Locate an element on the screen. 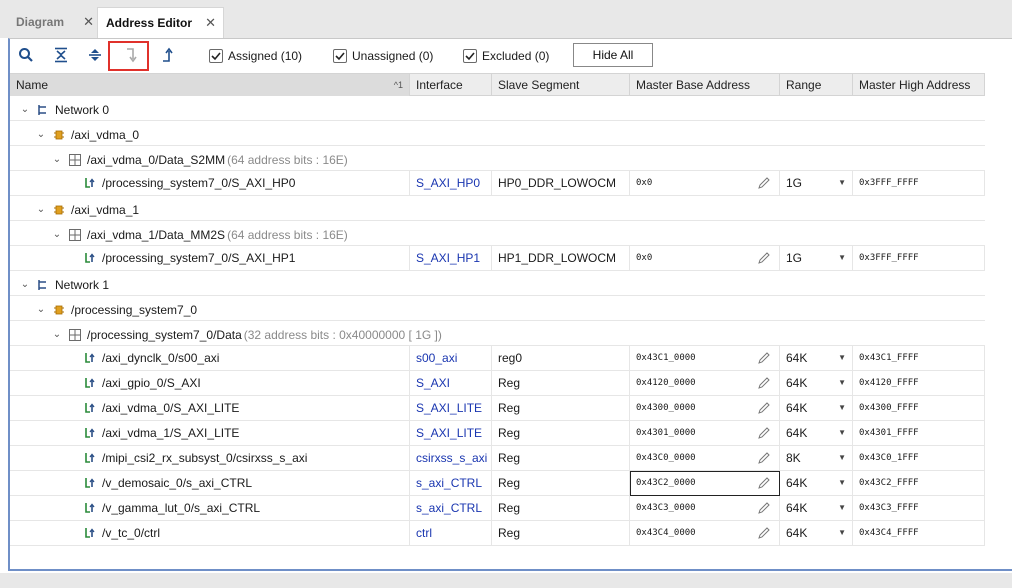 The image size is (1012, 588). column-header-name: Name ^1 is located at coordinates (210, 85).